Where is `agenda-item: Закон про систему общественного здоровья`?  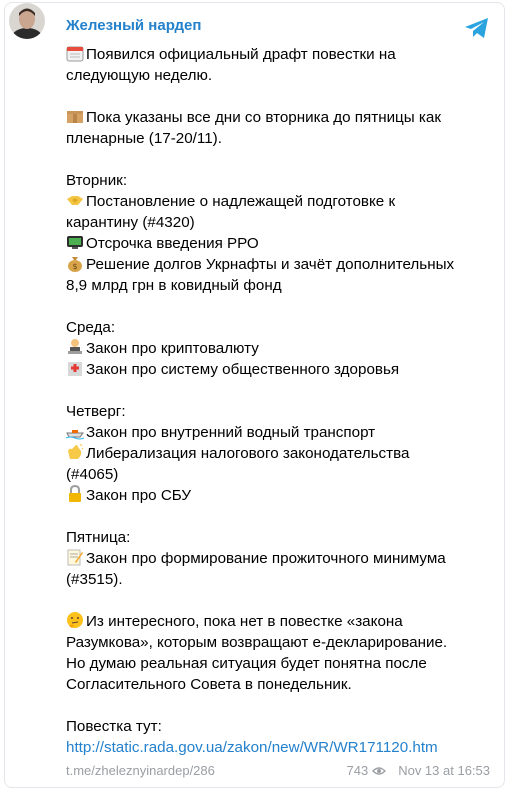 agenda-item: Закон про систему общественного здоровья is located at coordinates (281, 369).